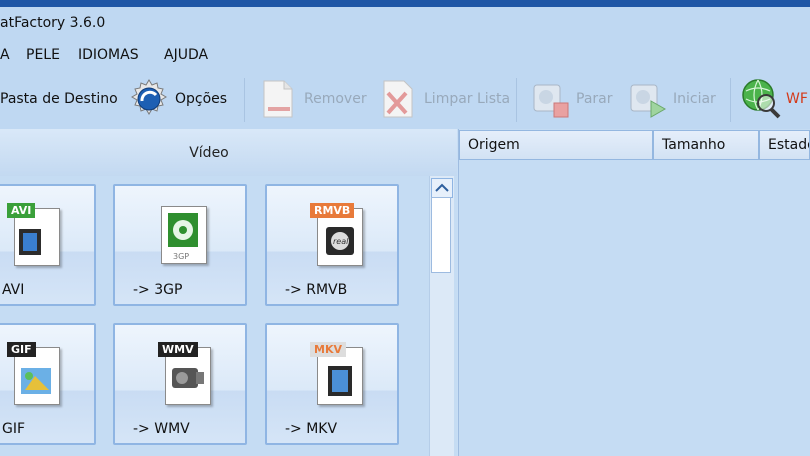 Image resolution: width=810 pixels, height=456 pixels. What do you see at coordinates (311, 429) in the screenshot?
I see `format-tile-label: -> MKV` at bounding box center [311, 429].